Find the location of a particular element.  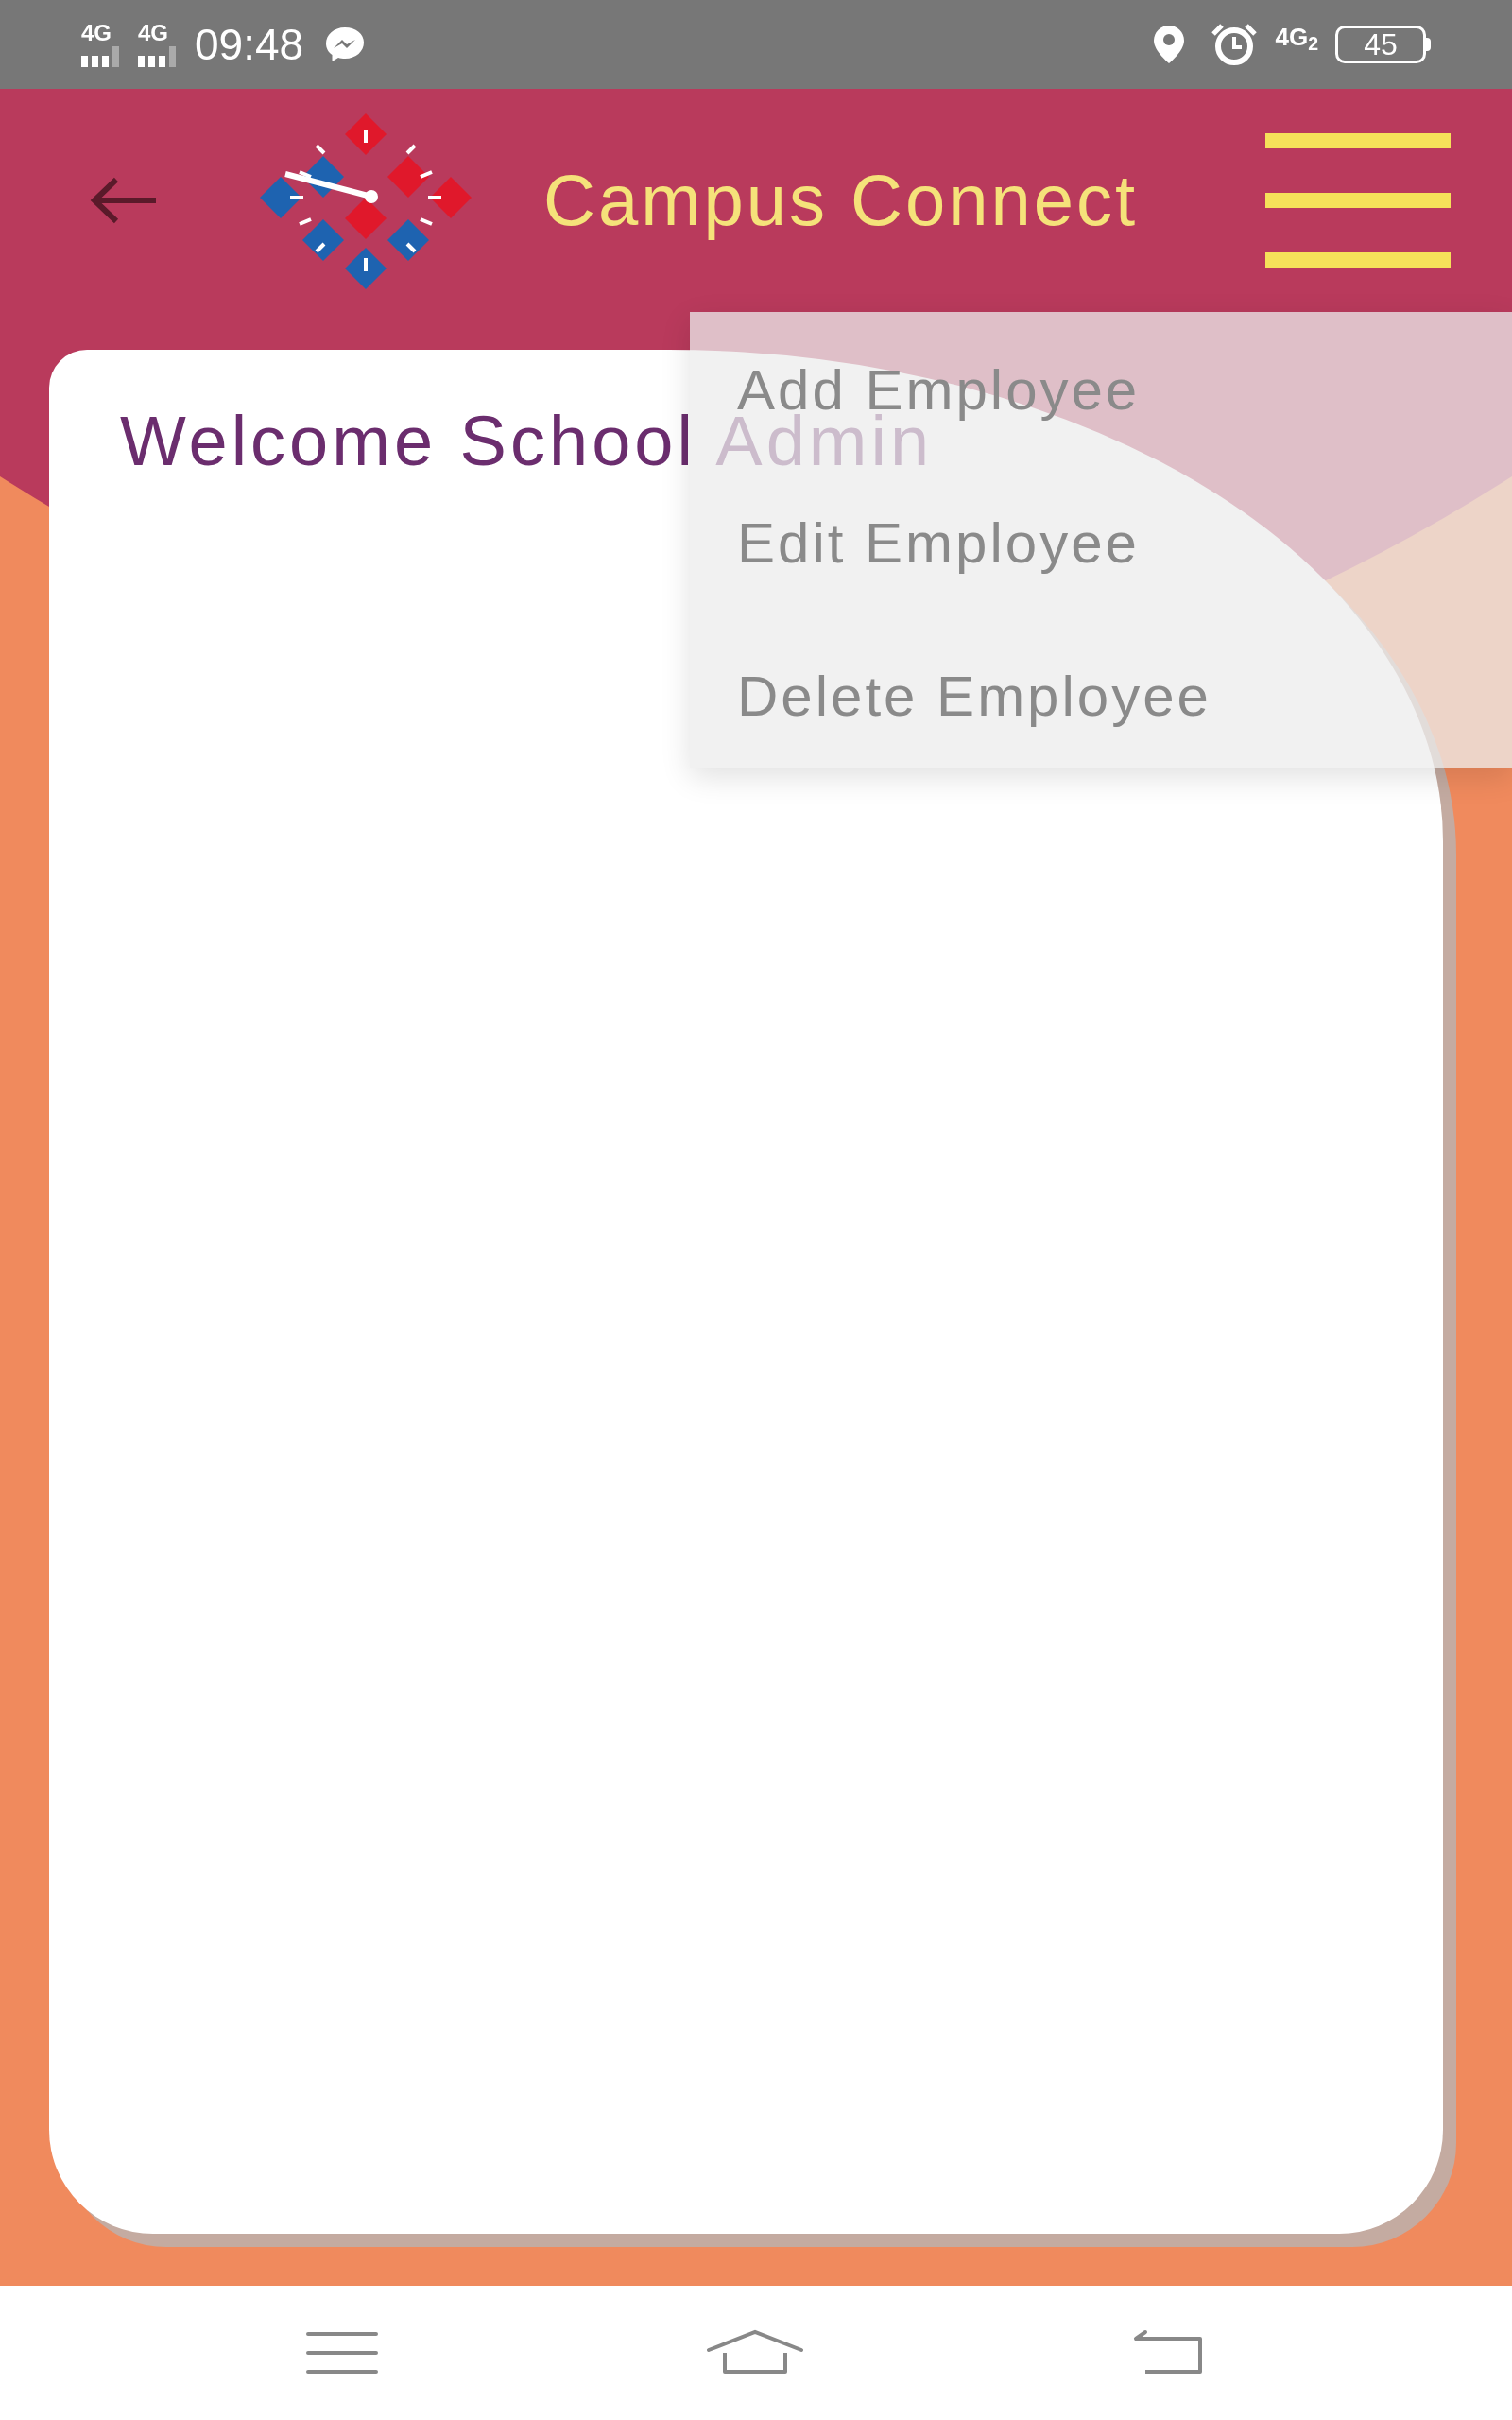

location-icon is located at coordinates (1169, 44).